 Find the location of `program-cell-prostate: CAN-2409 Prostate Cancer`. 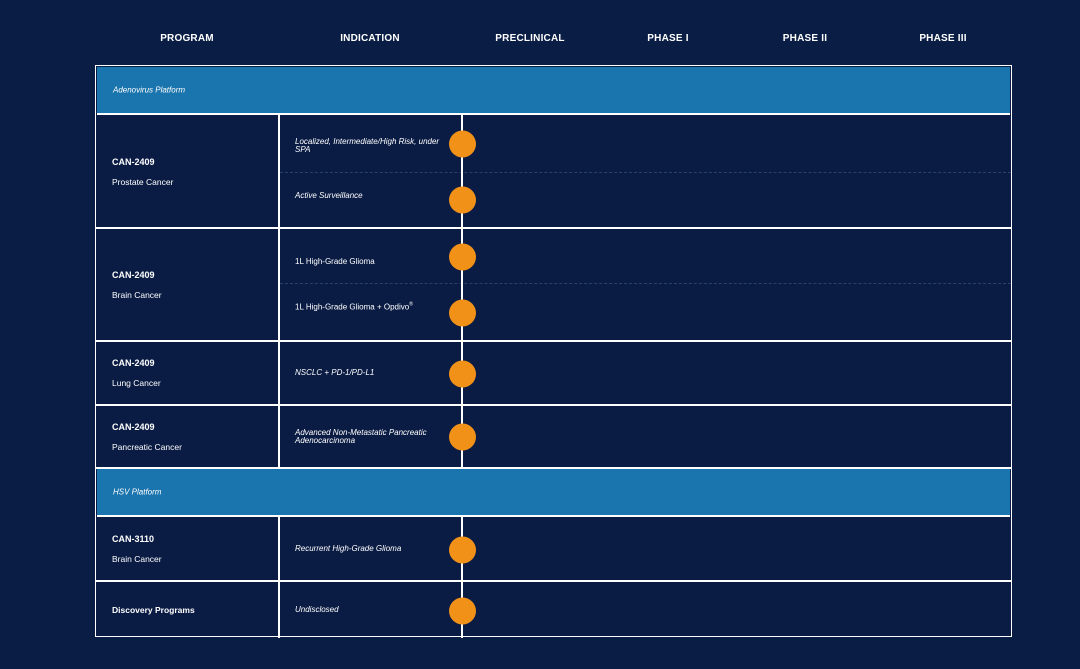

program-cell-prostate: CAN-2409 Prostate Cancer is located at coordinates (142, 172).